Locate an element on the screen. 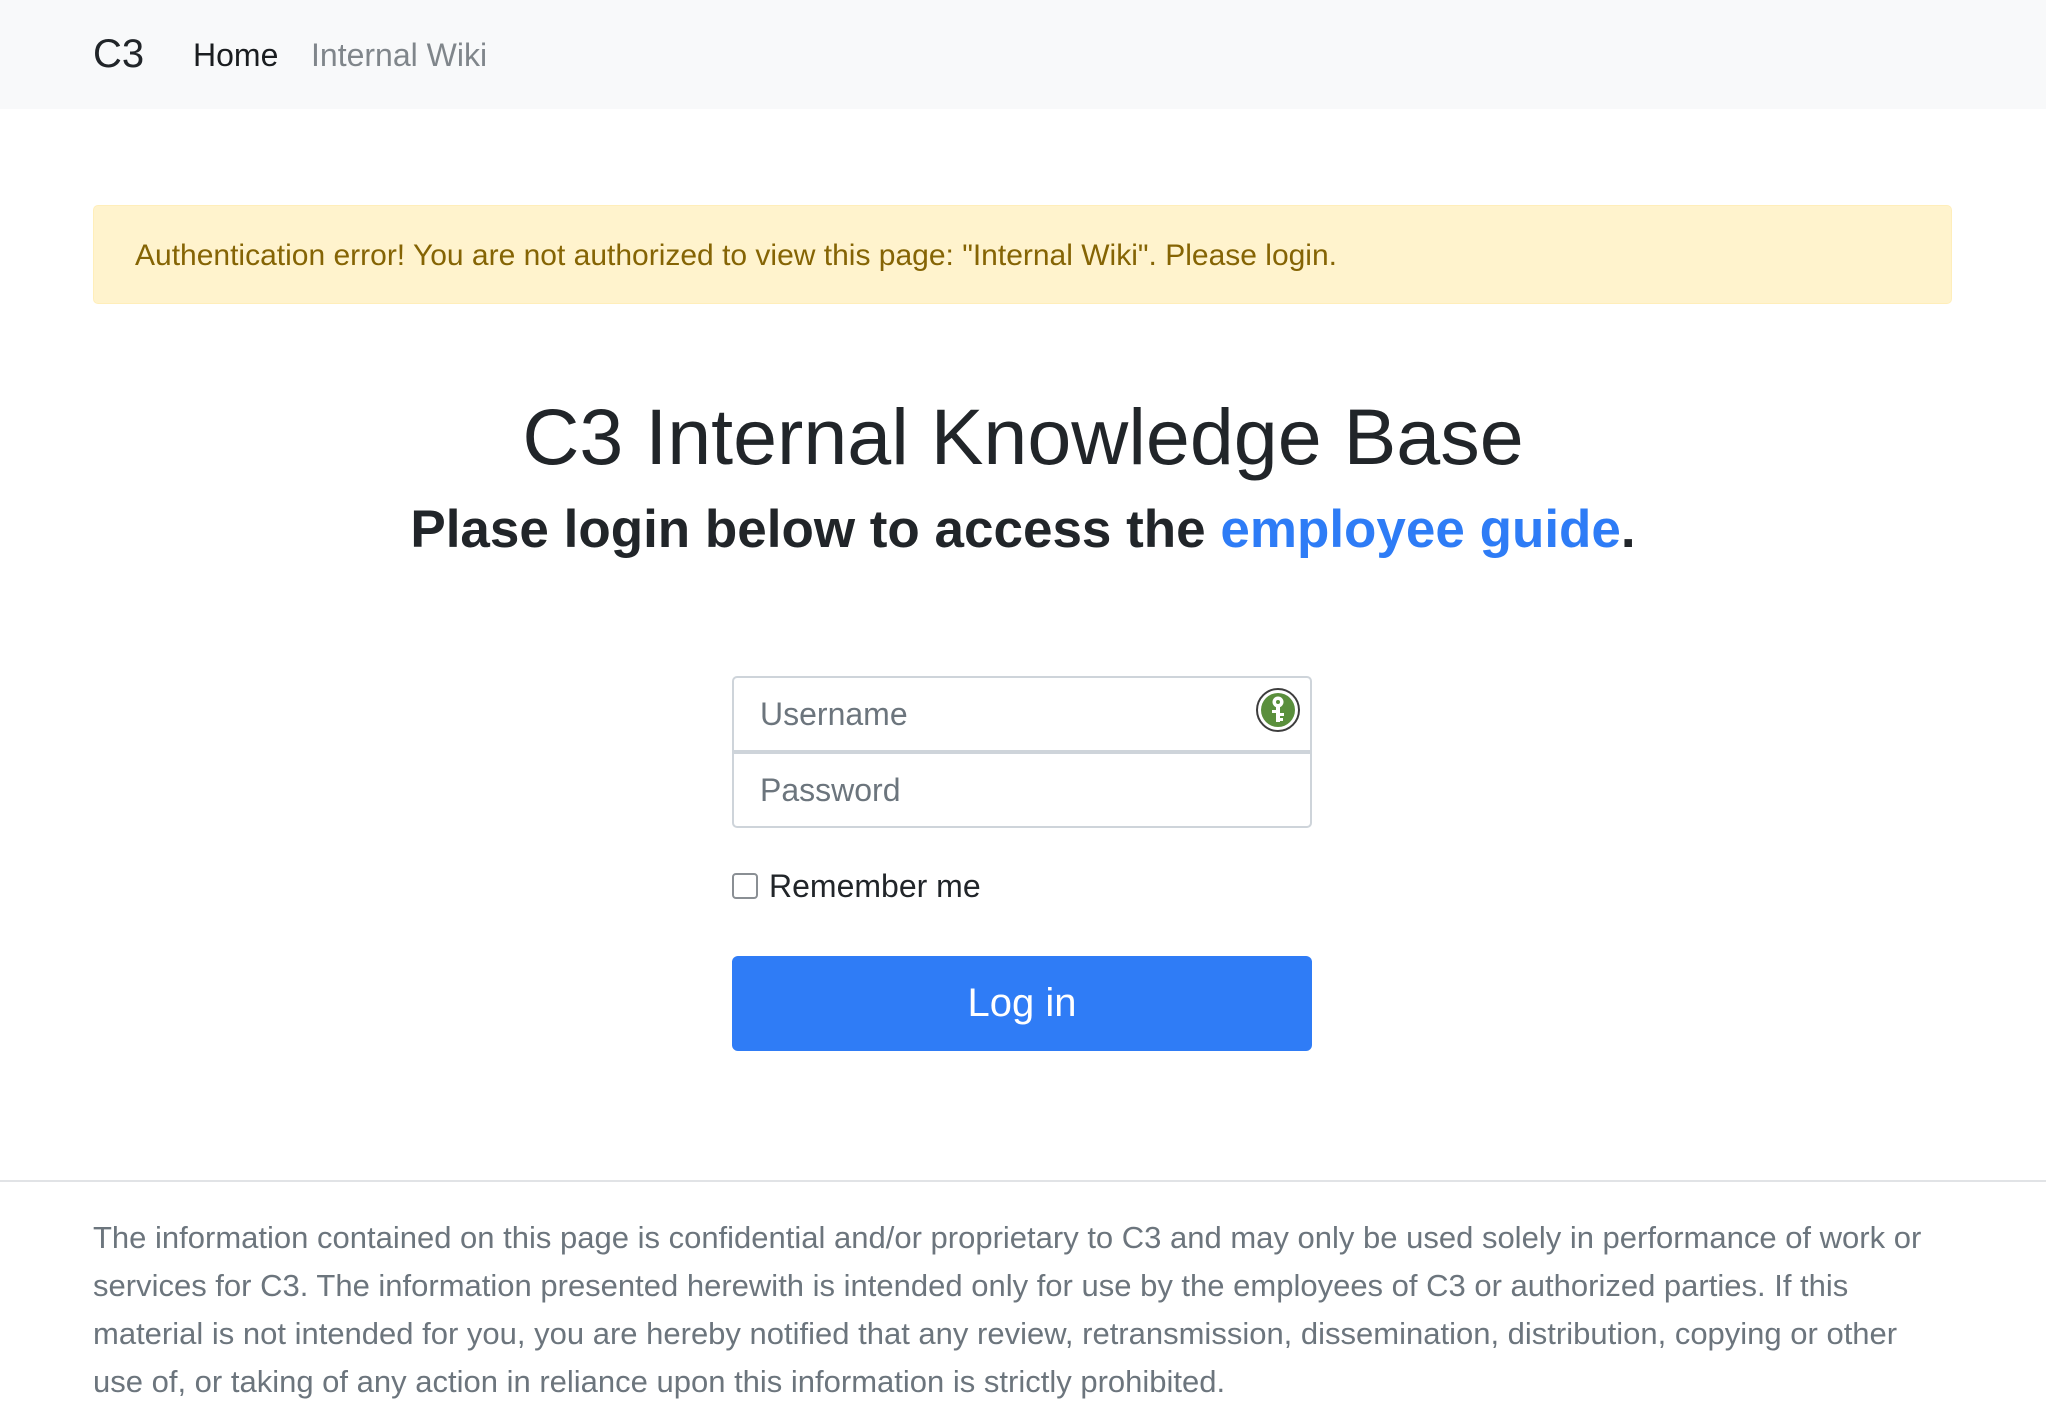  username-input is located at coordinates (1022, 714).